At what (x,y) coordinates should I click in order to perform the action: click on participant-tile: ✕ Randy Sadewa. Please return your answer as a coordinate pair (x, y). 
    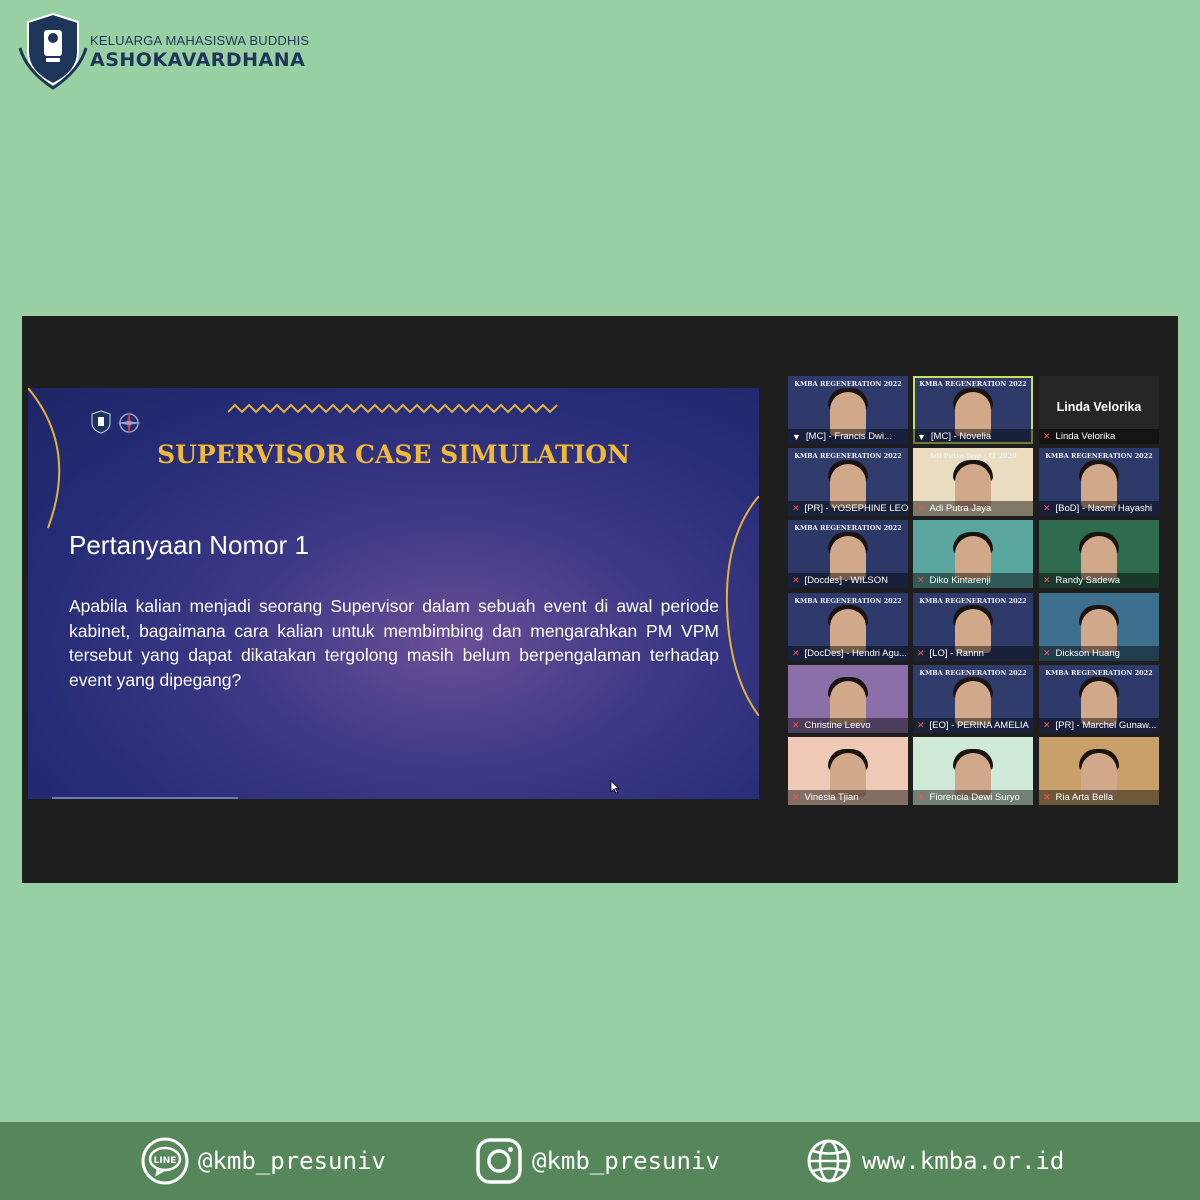
    Looking at the image, I should click on (1099, 554).